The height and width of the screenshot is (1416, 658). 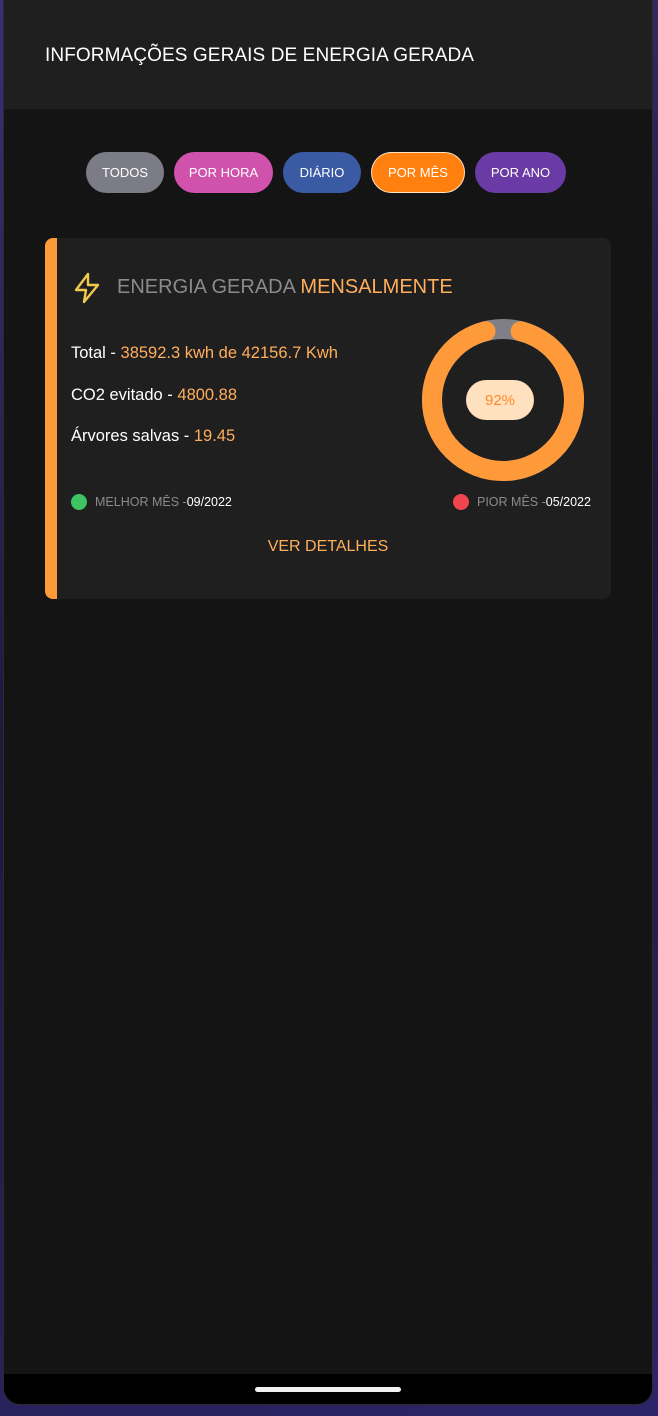 I want to click on system-navigation-bar, so click(x=328, y=1389).